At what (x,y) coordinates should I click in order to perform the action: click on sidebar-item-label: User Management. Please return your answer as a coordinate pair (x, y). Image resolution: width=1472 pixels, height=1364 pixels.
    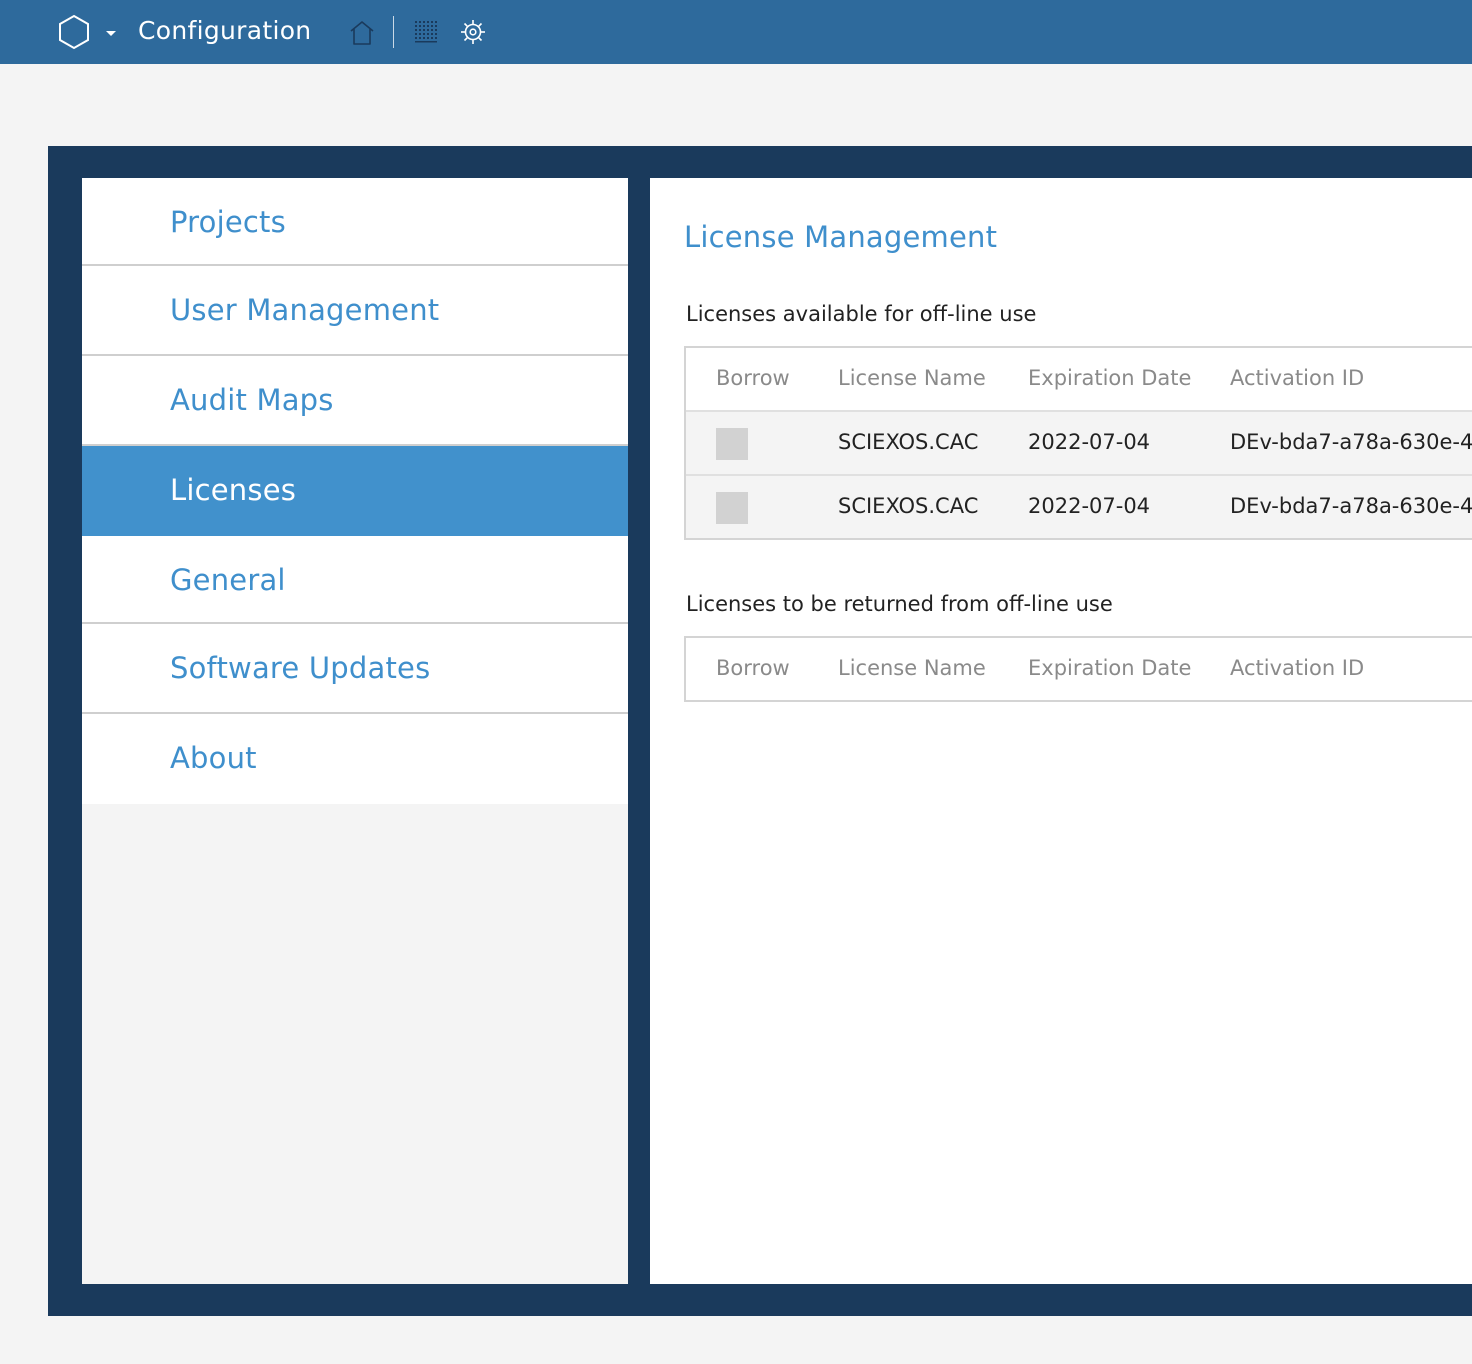
    Looking at the image, I should click on (305, 310).